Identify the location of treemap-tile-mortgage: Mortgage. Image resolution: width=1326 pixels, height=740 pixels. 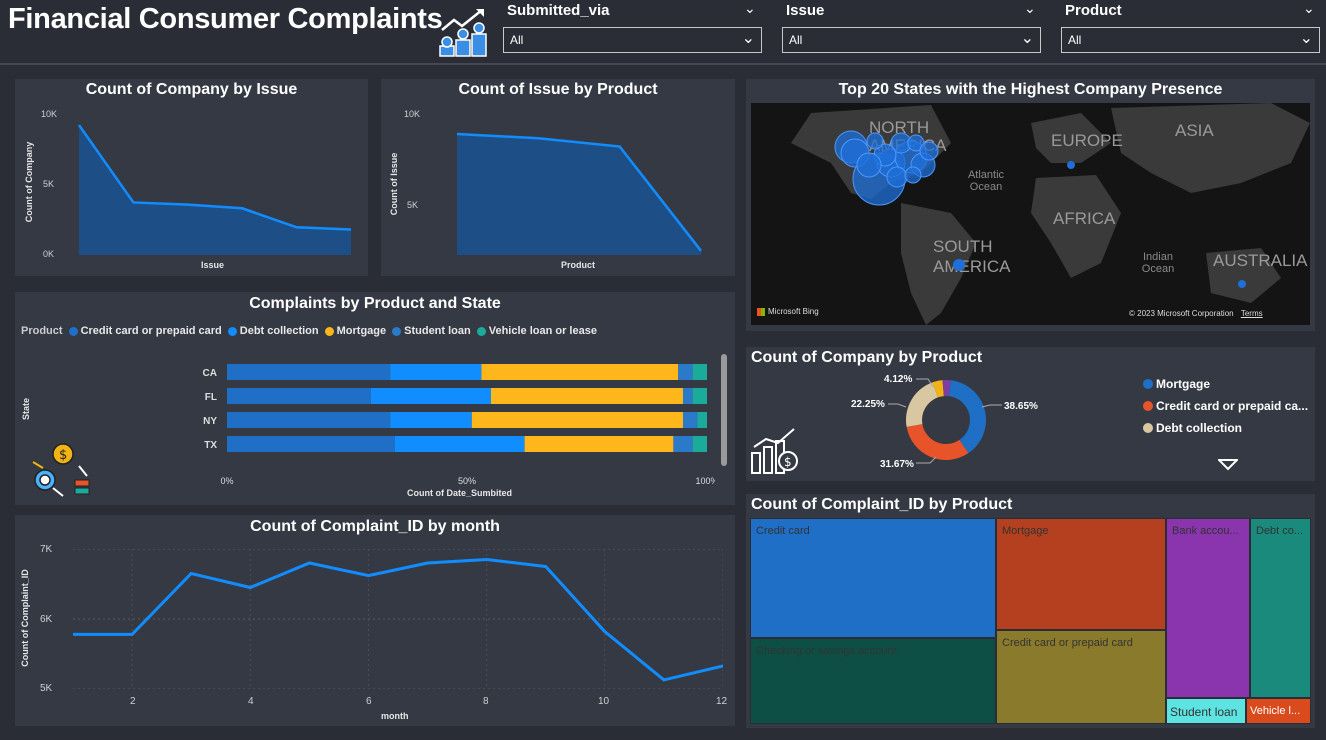
(1081, 574).